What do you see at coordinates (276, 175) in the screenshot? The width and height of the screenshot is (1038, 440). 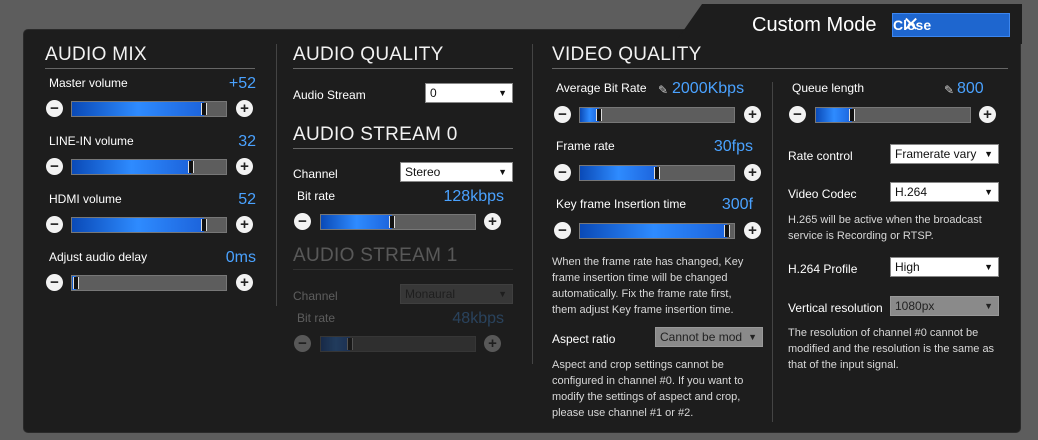 I see `column-divider` at bounding box center [276, 175].